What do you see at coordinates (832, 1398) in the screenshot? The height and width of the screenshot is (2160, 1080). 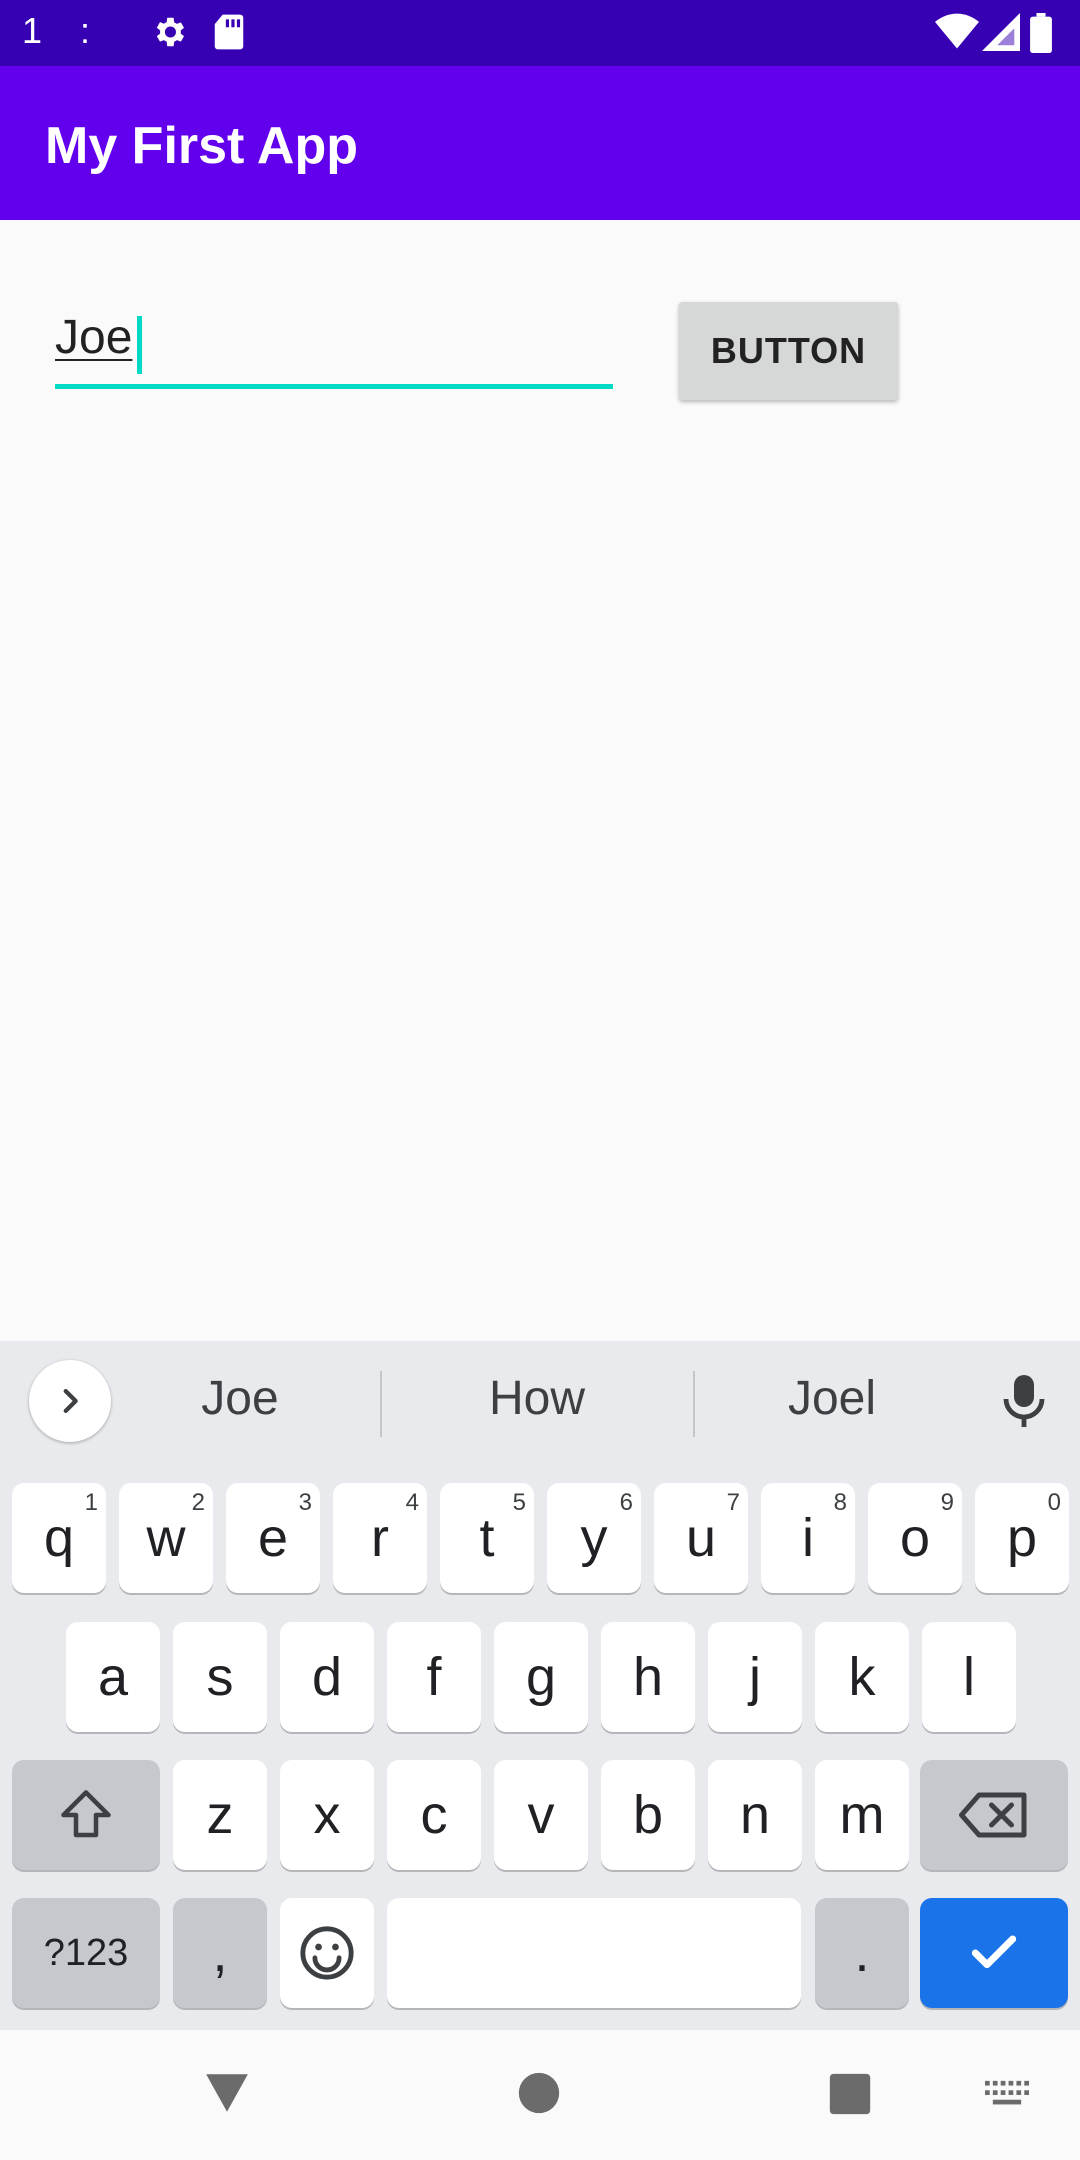 I see `suggestion-item: Joel` at bounding box center [832, 1398].